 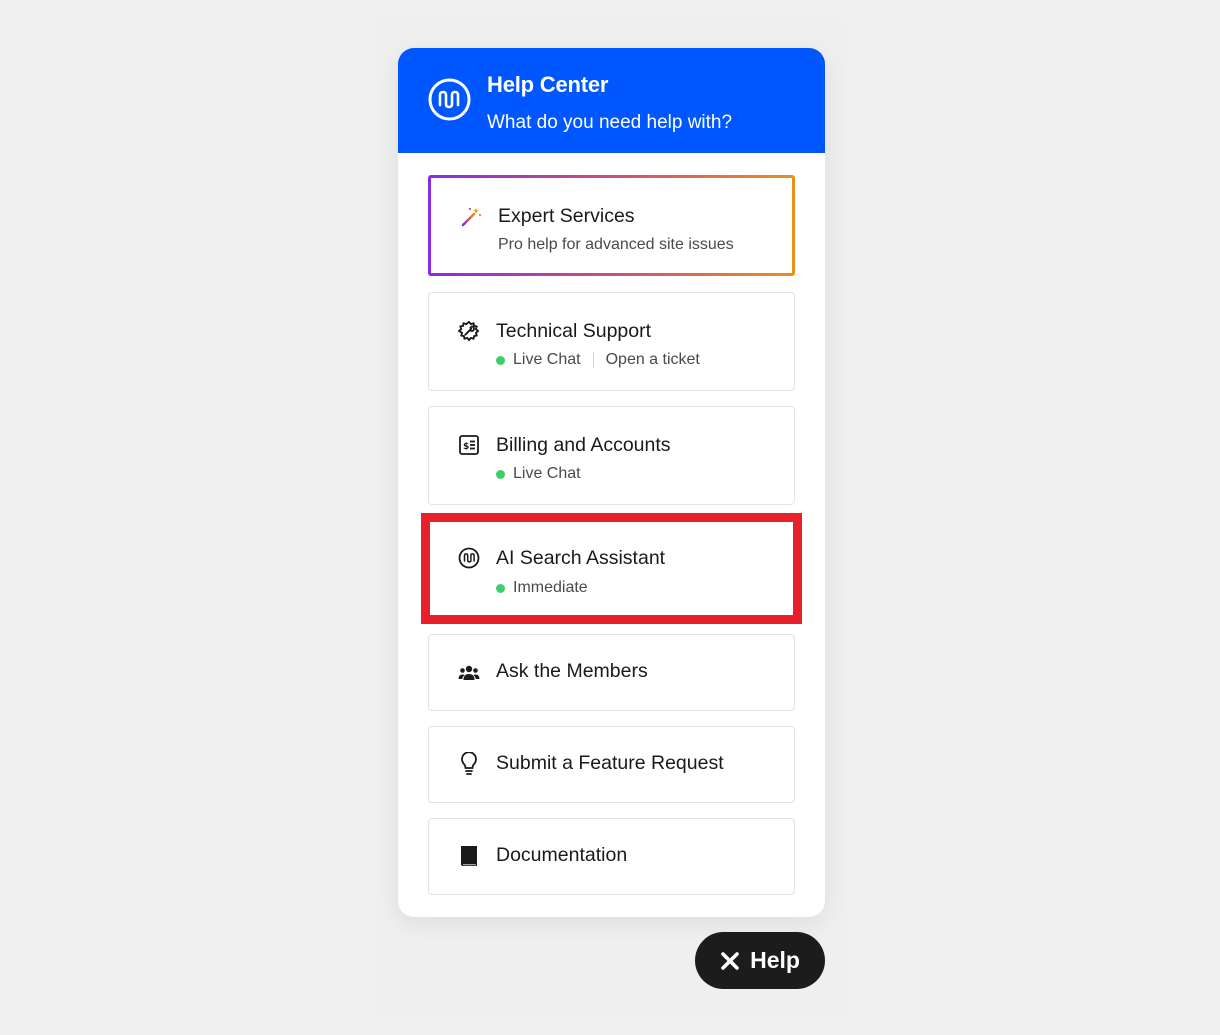 I want to click on expert-services-title: Expert Services, so click(x=566, y=216).